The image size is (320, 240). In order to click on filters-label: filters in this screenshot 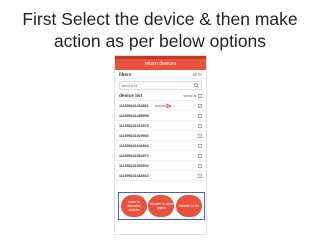, I will do `click(125, 74)`.